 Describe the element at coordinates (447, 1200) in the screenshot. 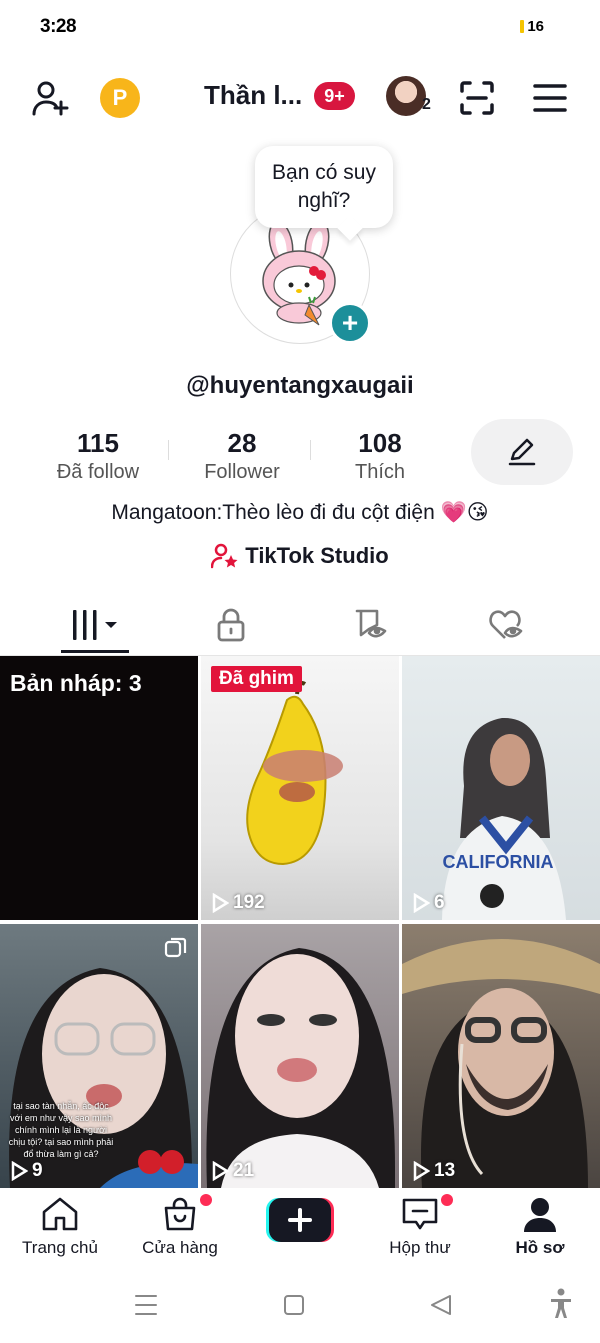

I see `inbox-notification-dot` at that location.